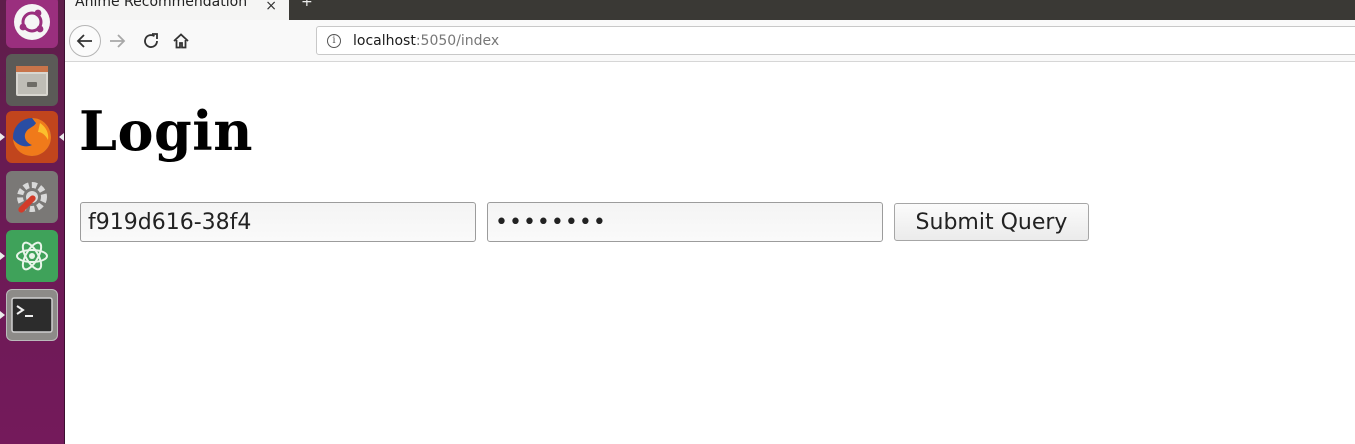 The width and height of the screenshot is (1355, 444). I want to click on ubuntu-launcher, so click(32, 222).